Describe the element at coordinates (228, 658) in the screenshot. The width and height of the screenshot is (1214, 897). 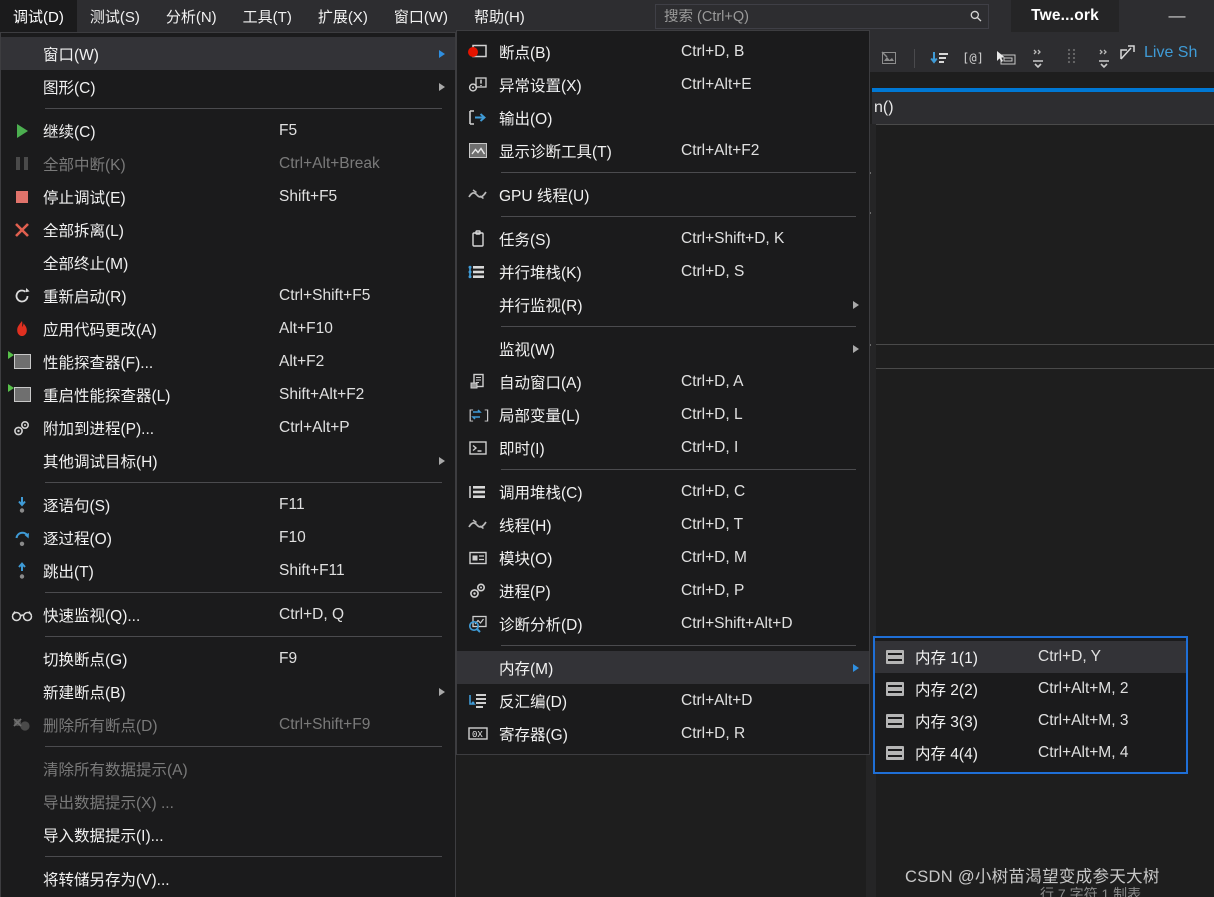
I see `menu-item: 切换断点(G) F9` at that location.